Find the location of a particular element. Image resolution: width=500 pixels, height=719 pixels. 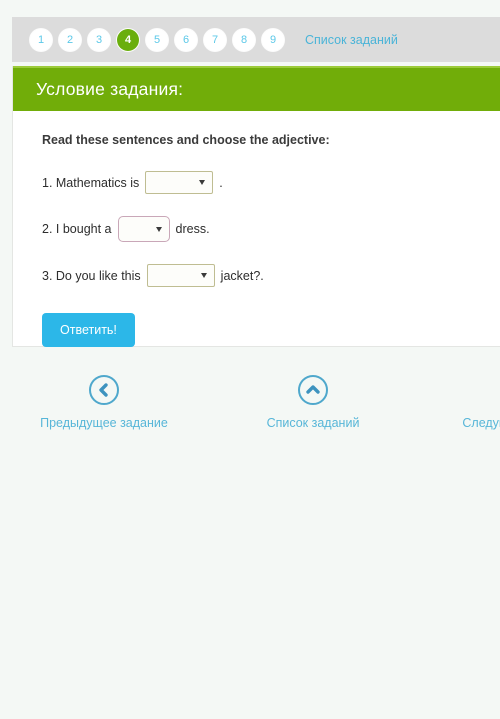

pager-page-6: 6 is located at coordinates (186, 39).